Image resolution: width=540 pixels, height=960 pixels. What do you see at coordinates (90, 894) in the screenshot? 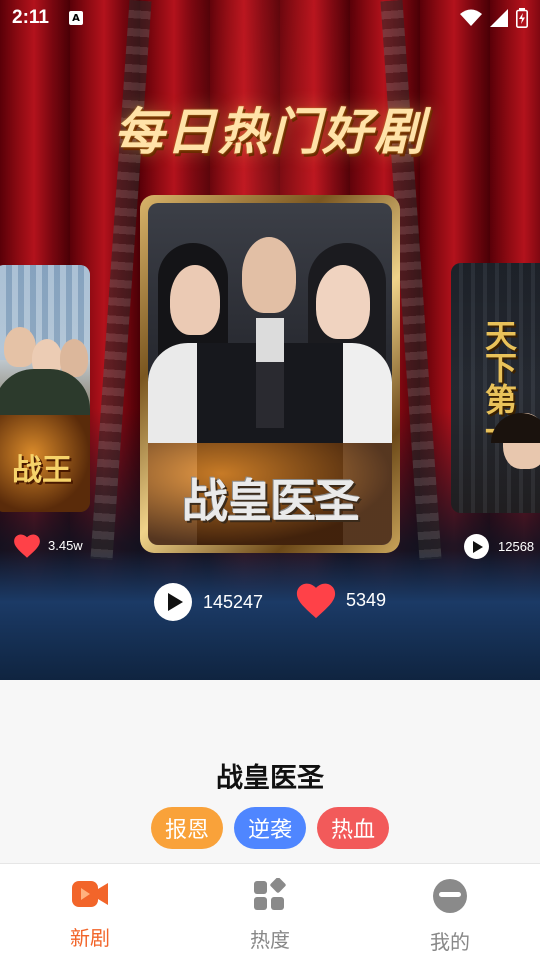
I see `video-camera-icon` at bounding box center [90, 894].